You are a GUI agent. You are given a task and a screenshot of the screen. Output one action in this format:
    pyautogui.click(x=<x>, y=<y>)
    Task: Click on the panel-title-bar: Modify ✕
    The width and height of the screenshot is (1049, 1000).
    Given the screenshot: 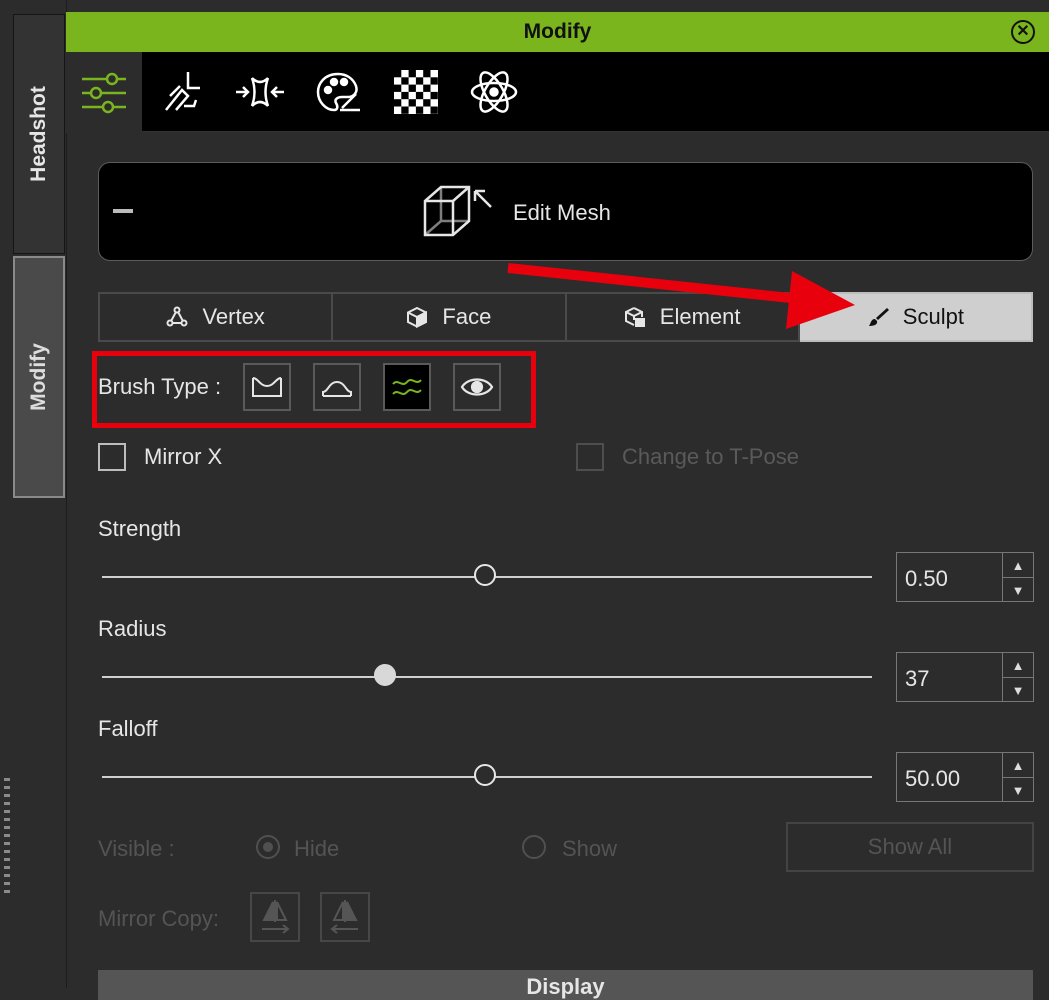 What is the action you would take?
    pyautogui.click(x=557, y=32)
    